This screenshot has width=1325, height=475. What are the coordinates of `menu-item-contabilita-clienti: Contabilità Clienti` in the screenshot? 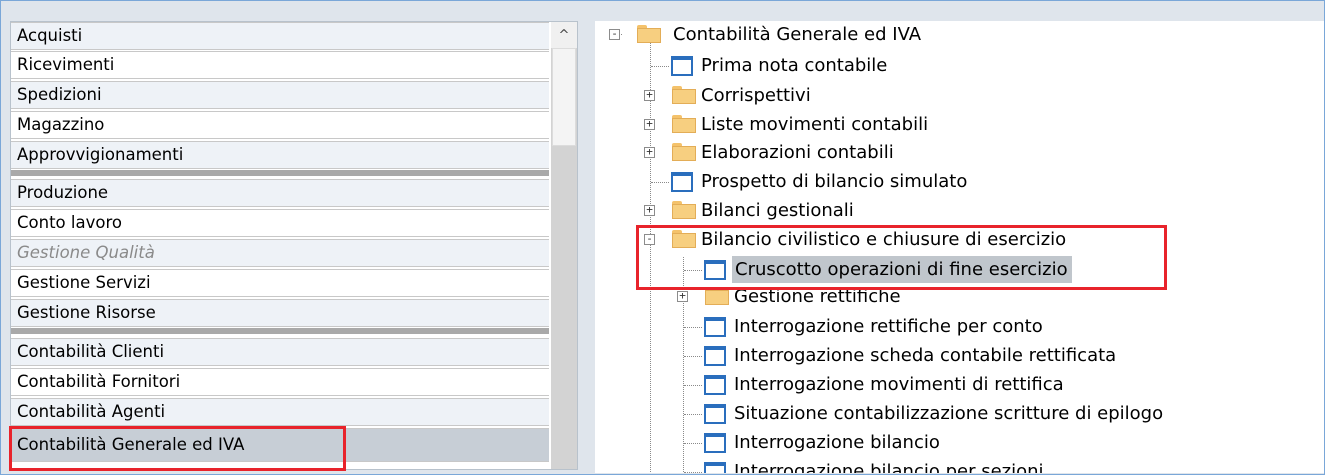 It's located at (280, 352).